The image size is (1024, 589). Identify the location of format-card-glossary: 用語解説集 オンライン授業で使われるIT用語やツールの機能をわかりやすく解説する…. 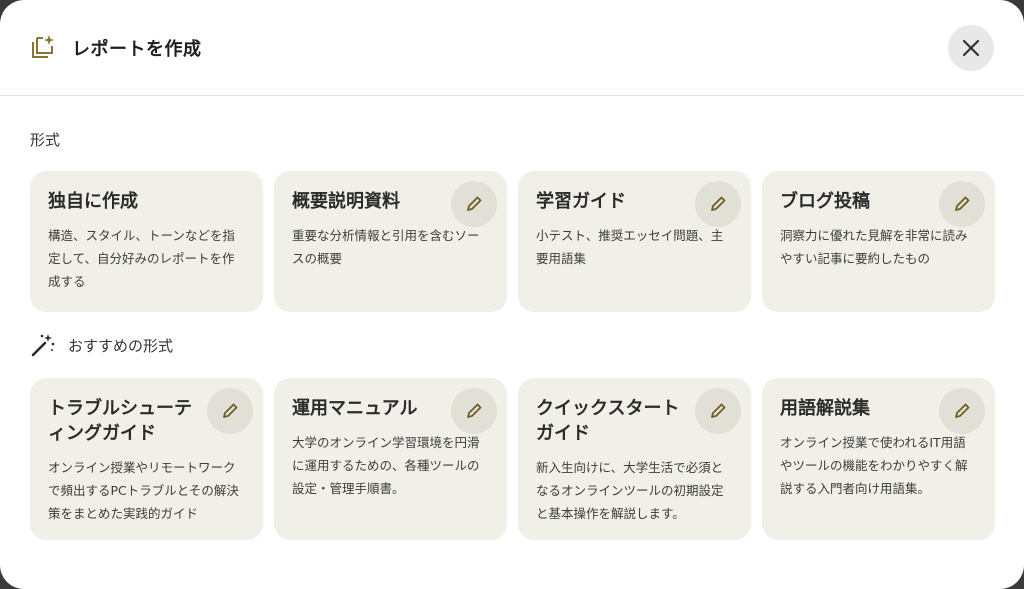
(878, 459).